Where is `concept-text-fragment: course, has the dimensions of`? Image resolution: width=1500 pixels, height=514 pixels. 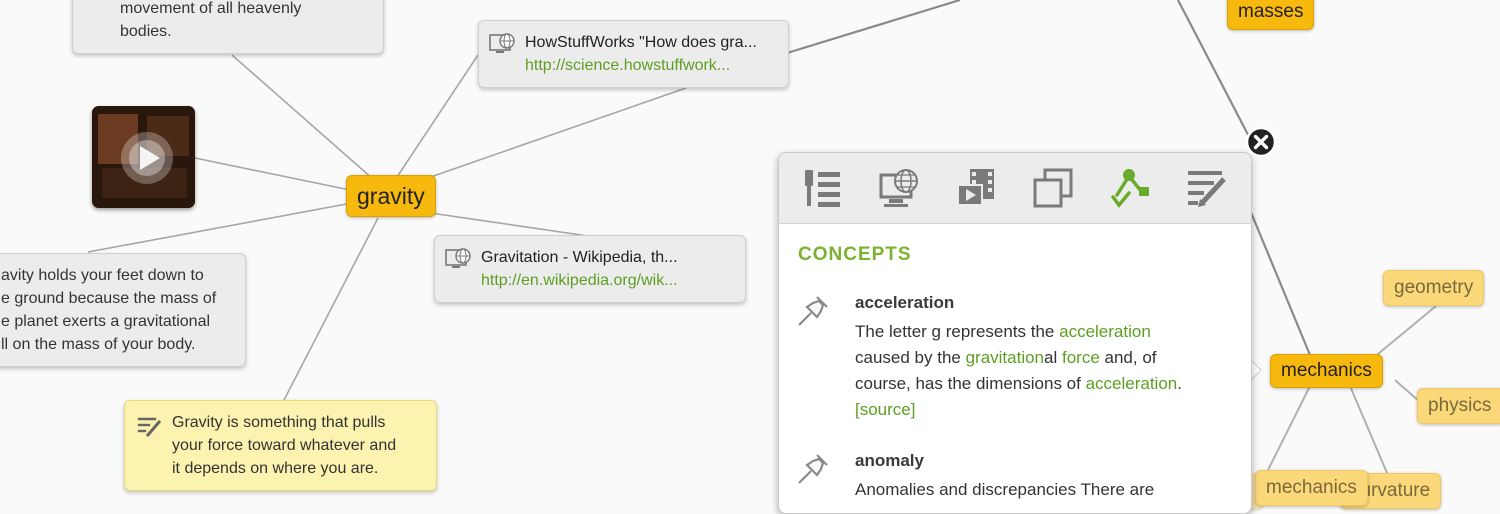 concept-text-fragment: course, has the dimensions of is located at coordinates (970, 383).